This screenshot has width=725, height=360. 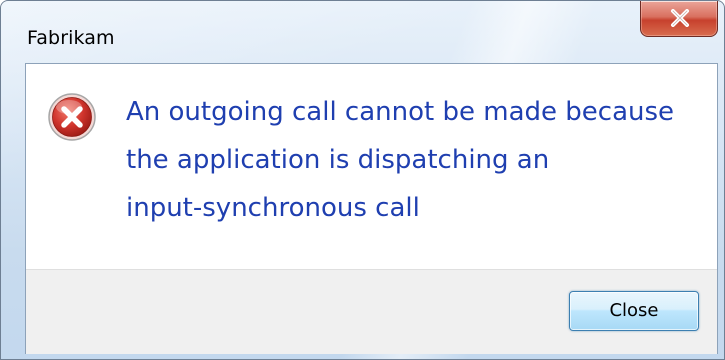 What do you see at coordinates (71, 38) in the screenshot?
I see `window-title: Fabrikam` at bounding box center [71, 38].